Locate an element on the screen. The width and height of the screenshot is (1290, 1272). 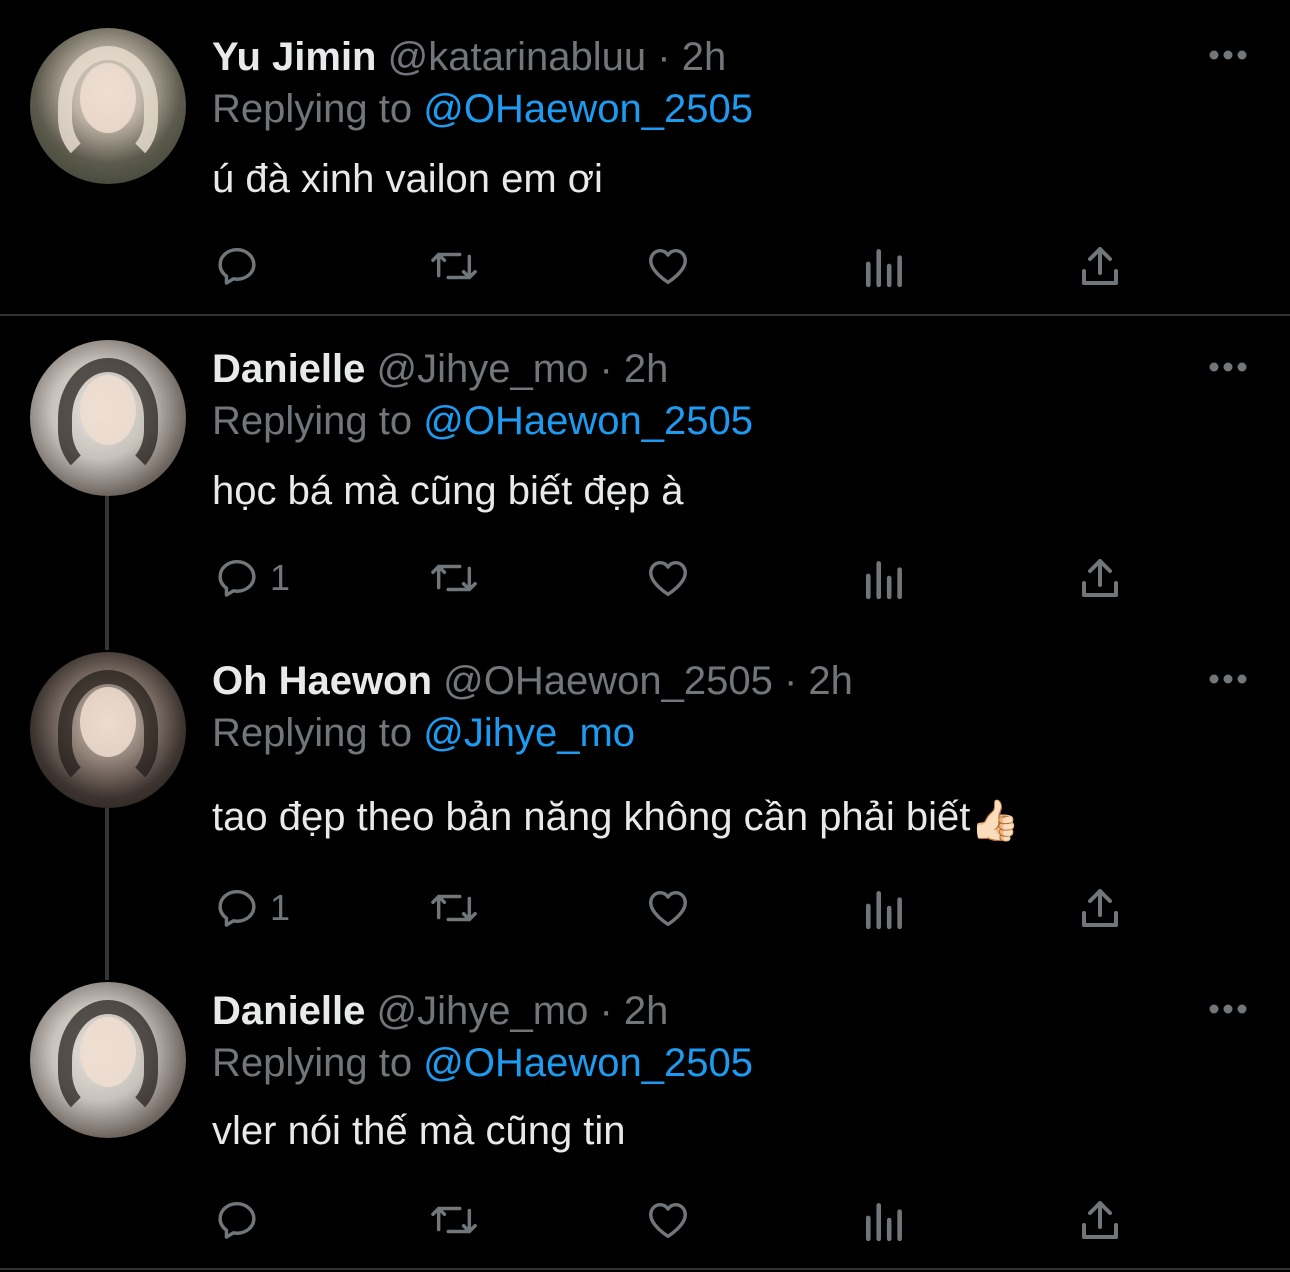
tweet-text: vler nói thế mà cũng tin is located at coordinates (419, 1131).